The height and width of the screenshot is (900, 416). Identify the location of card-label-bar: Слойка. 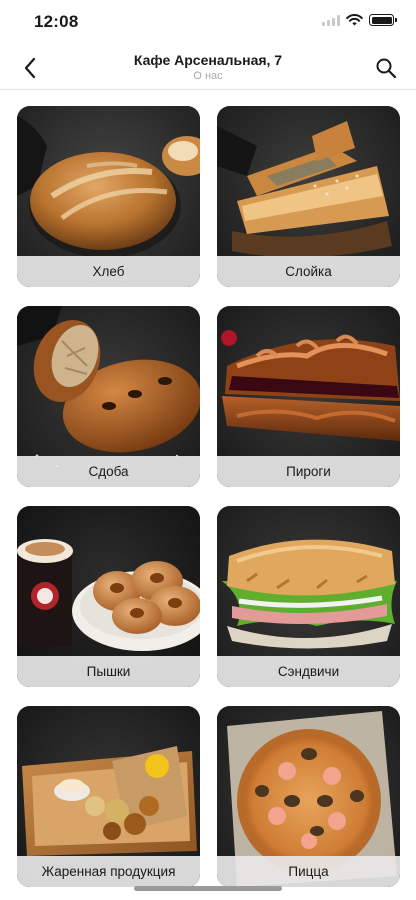
(308, 271).